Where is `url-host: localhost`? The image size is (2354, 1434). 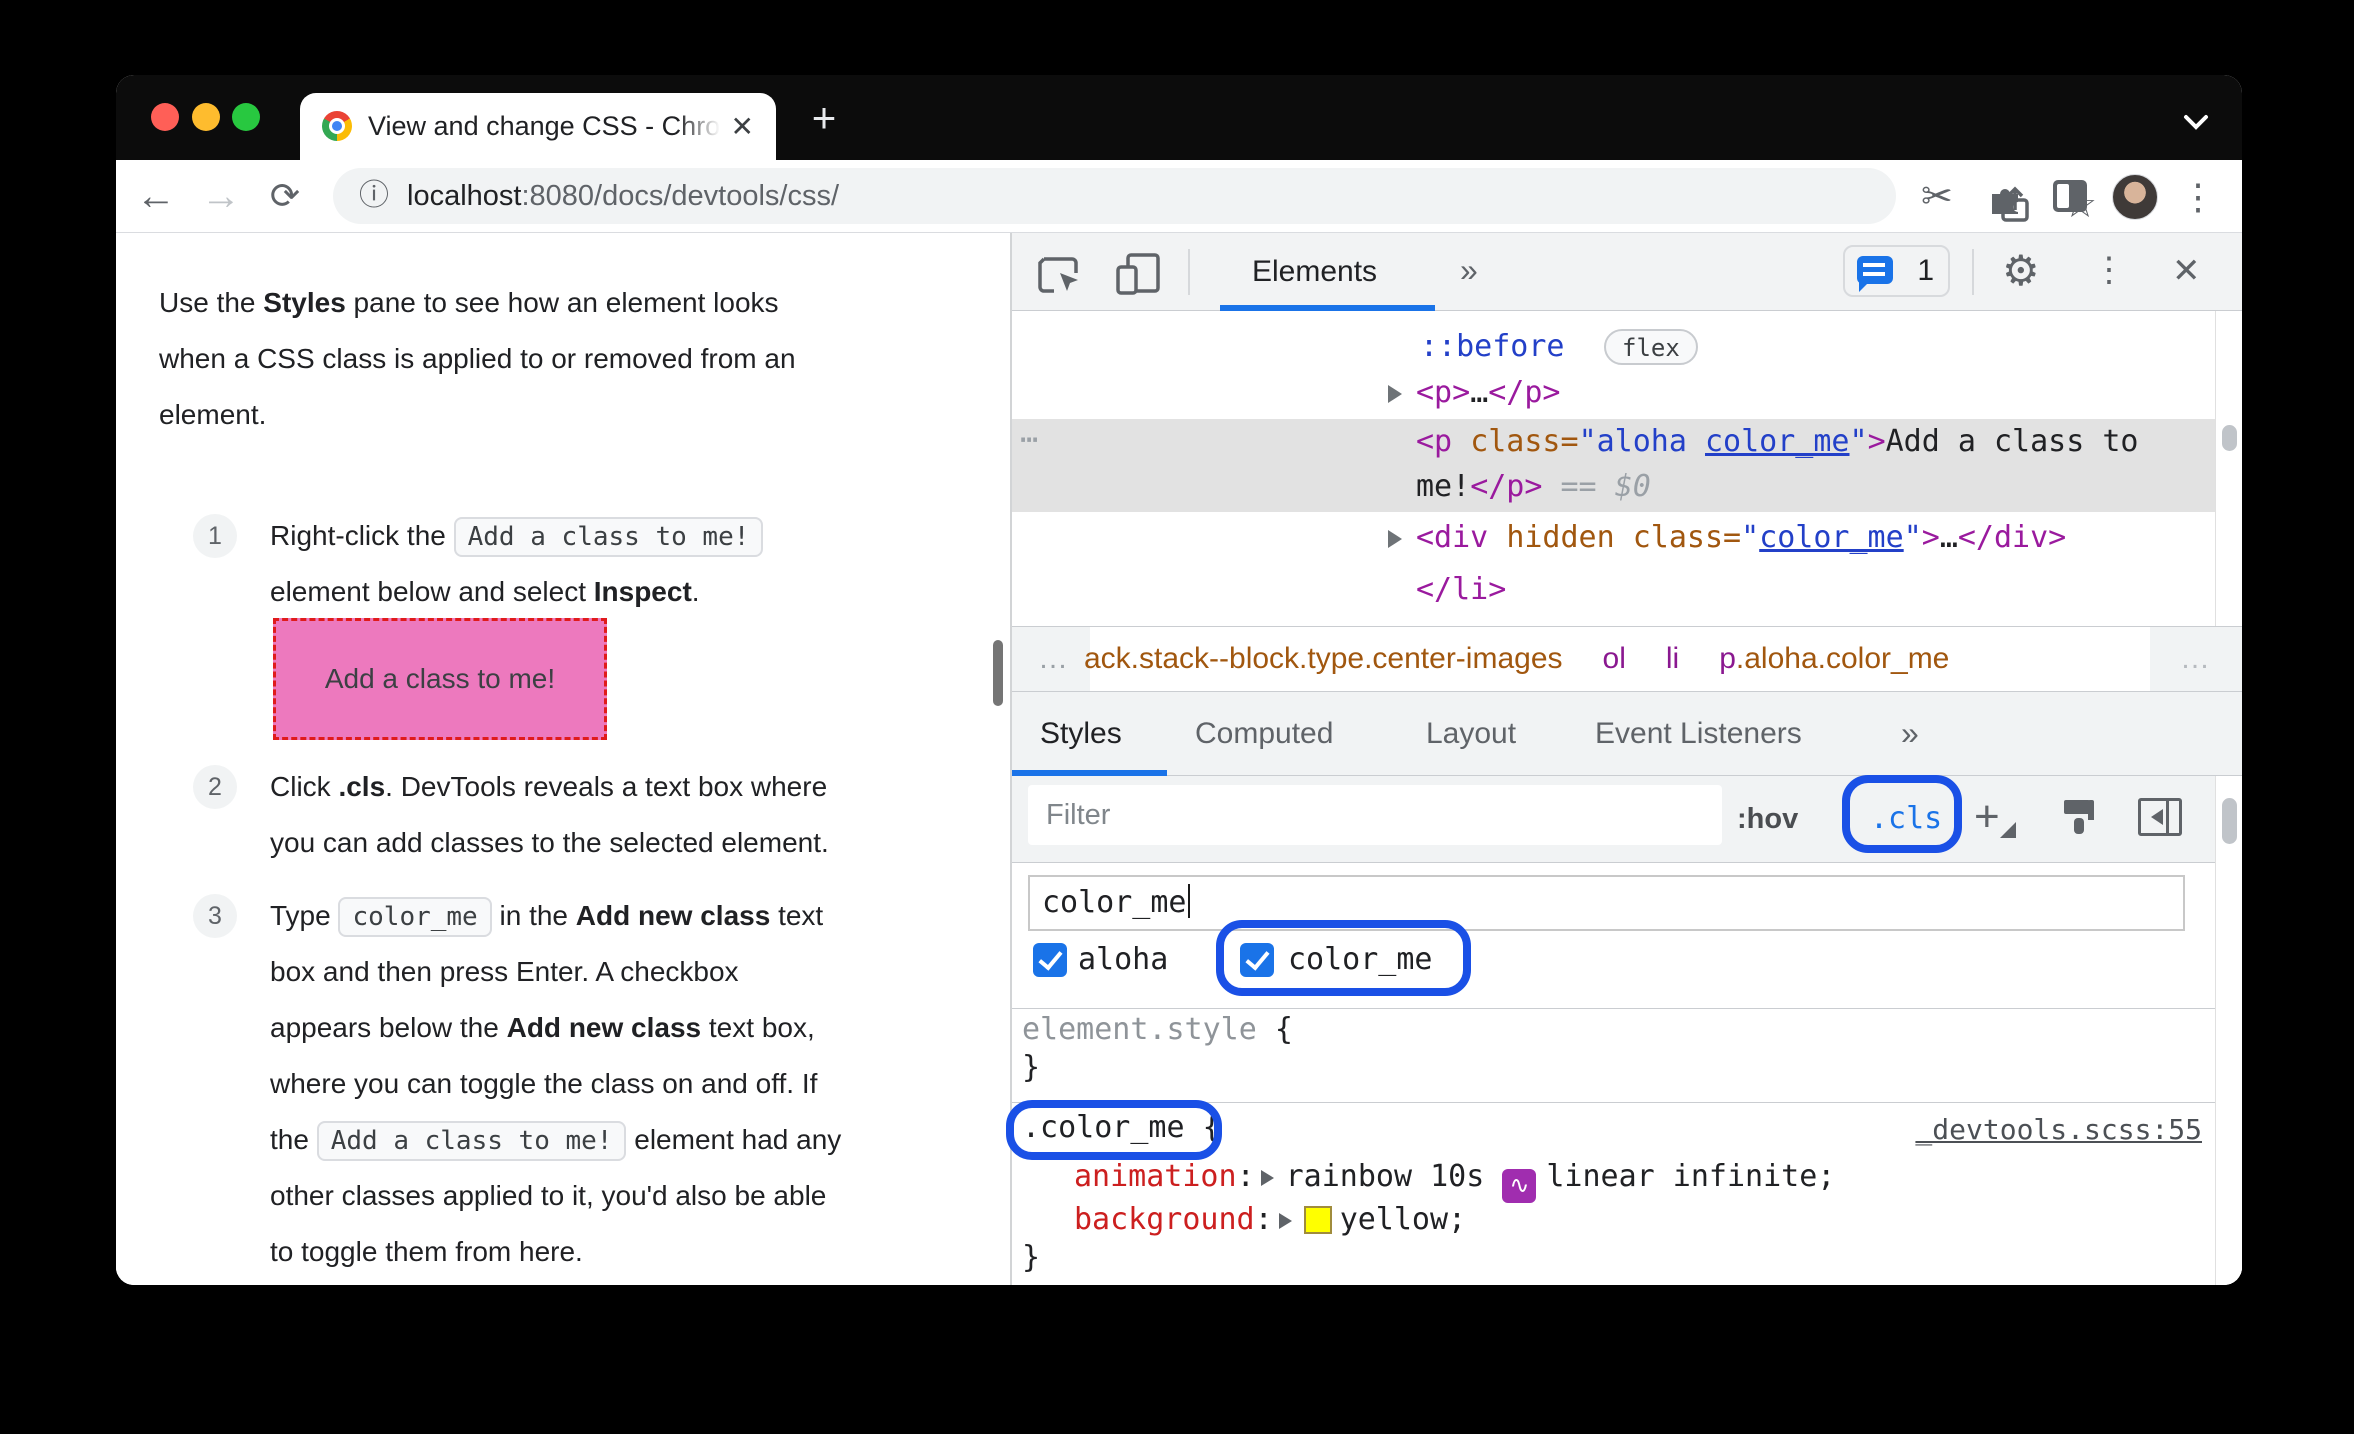 url-host: localhost is located at coordinates (464, 196).